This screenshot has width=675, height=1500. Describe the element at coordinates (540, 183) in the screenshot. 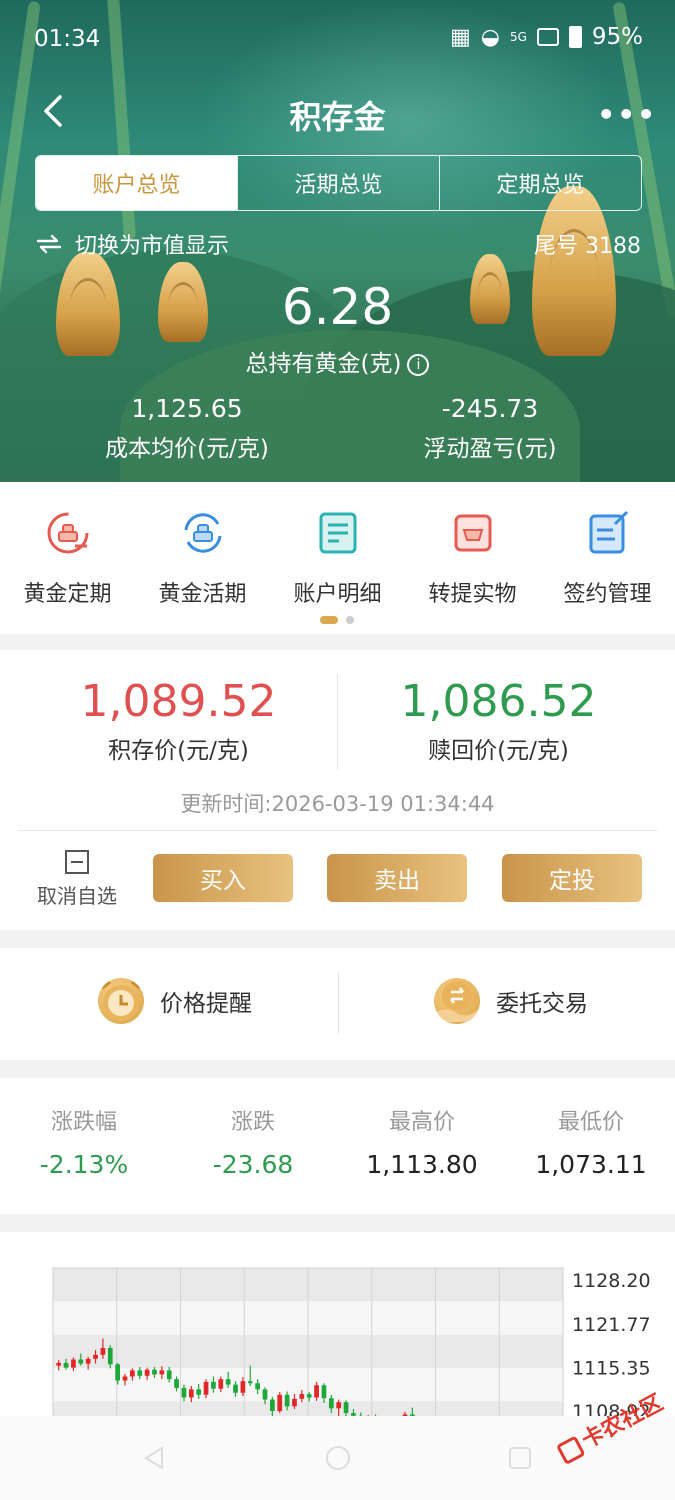

I see `tab-term-overview: 定期总览` at that location.